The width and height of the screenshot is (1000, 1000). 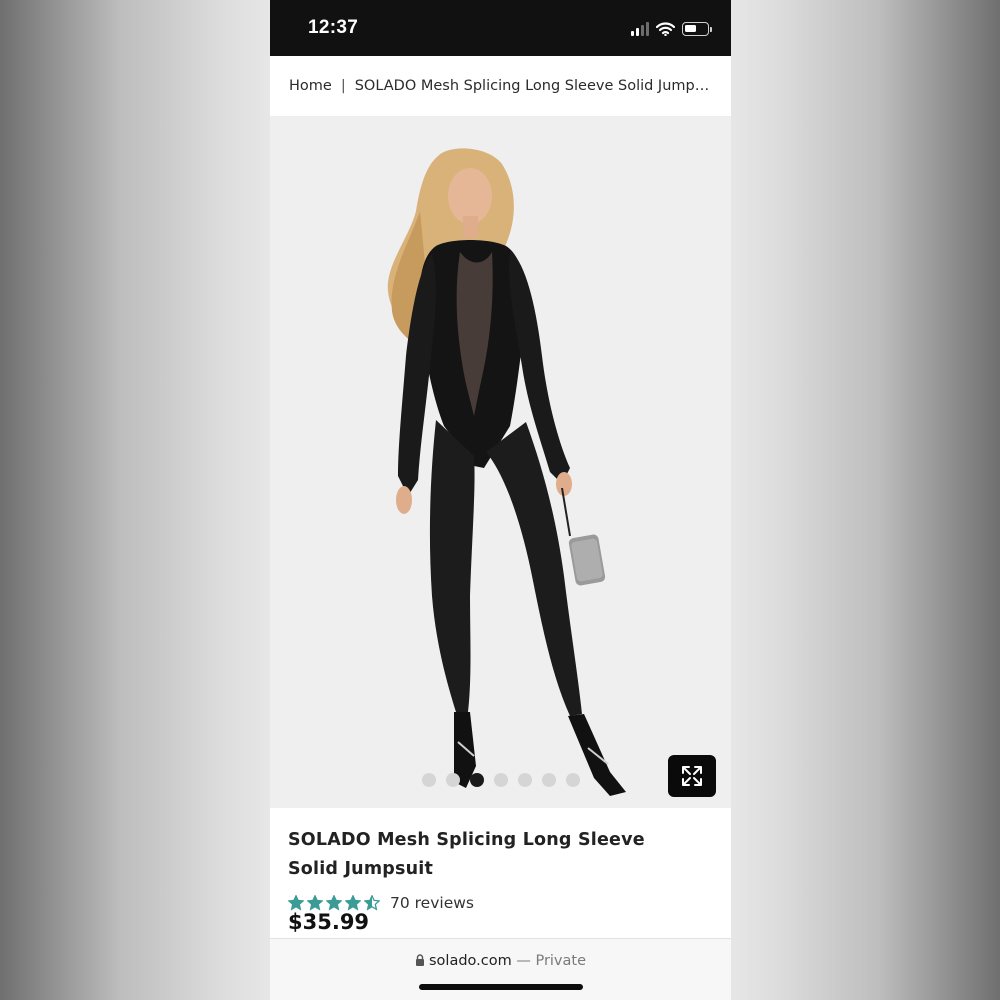 What do you see at coordinates (310, 86) in the screenshot?
I see `breadcrumb-home-link: Home` at bounding box center [310, 86].